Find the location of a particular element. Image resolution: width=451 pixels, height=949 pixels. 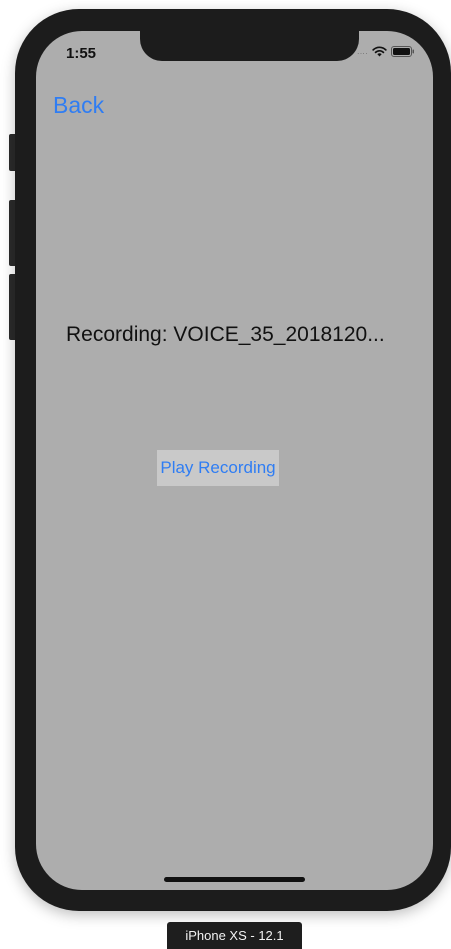

simulator-device-label: iPhone XS - 12.1 is located at coordinates (234, 935).